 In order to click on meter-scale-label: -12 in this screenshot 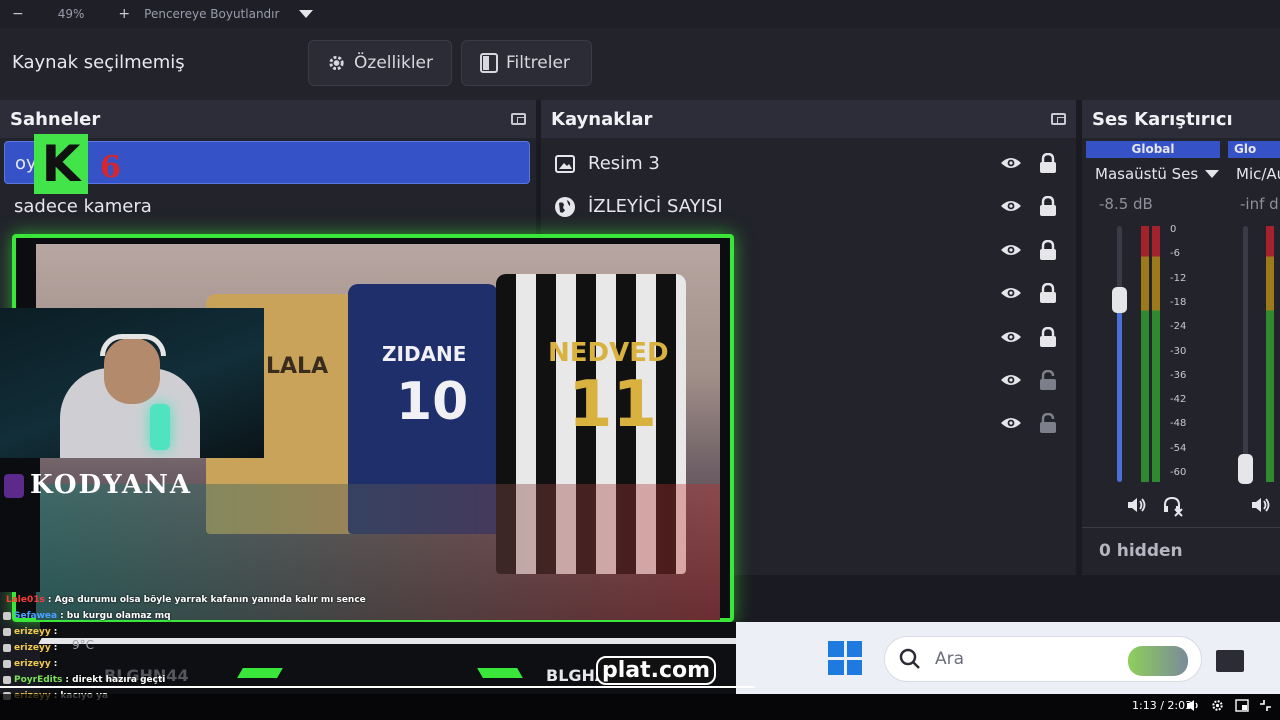, I will do `click(1178, 278)`.